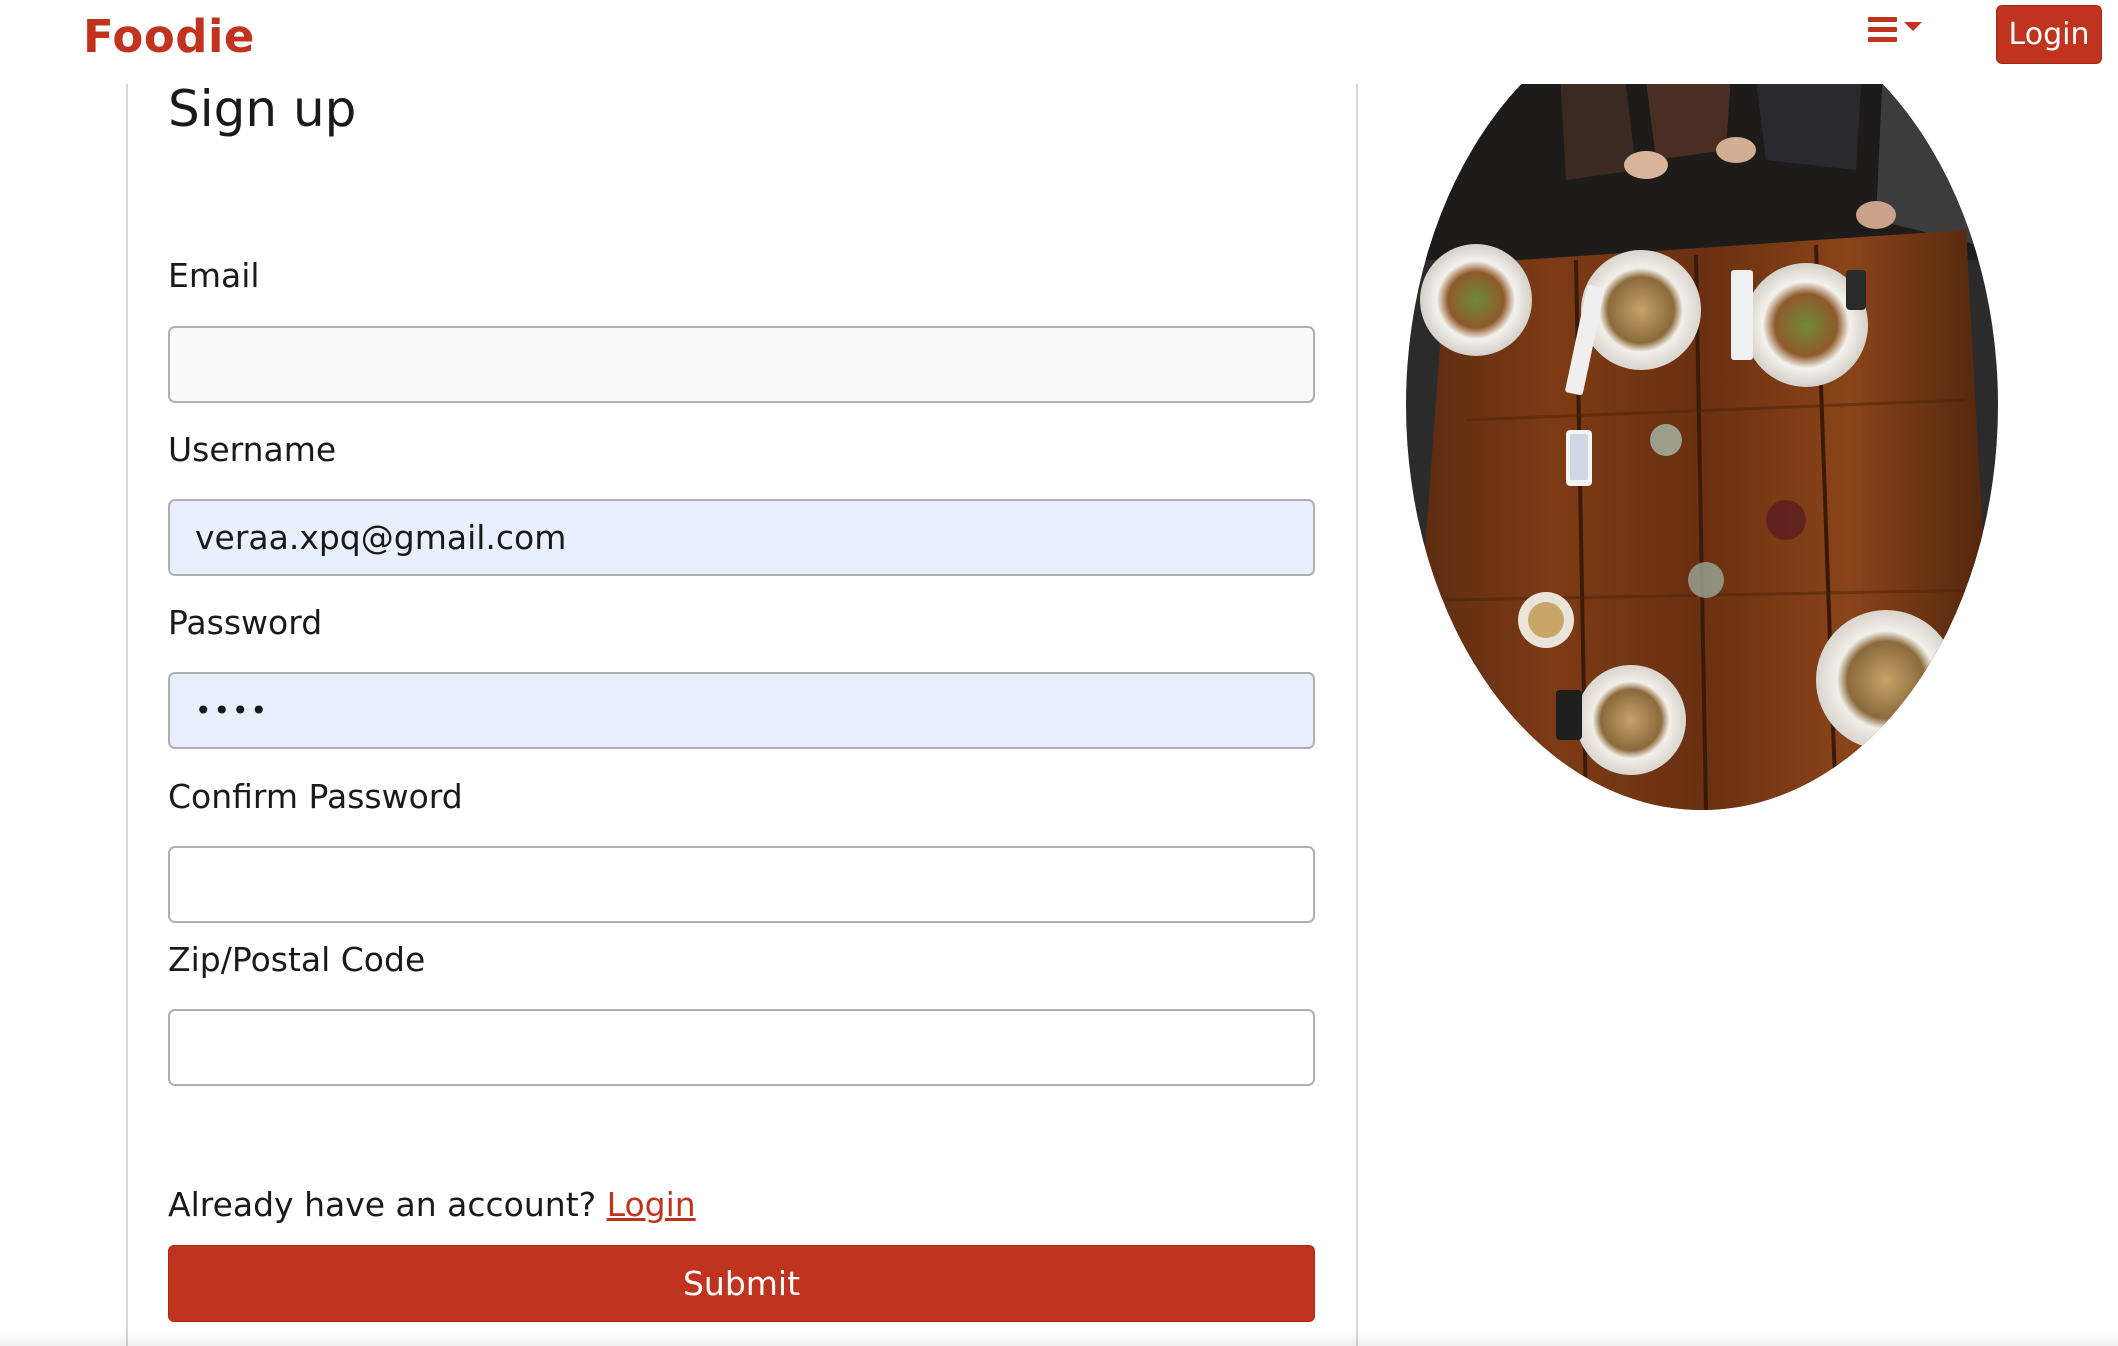 This screenshot has width=2118, height=1346. I want to click on navbar: Foodie Login, so click(1059, 42).